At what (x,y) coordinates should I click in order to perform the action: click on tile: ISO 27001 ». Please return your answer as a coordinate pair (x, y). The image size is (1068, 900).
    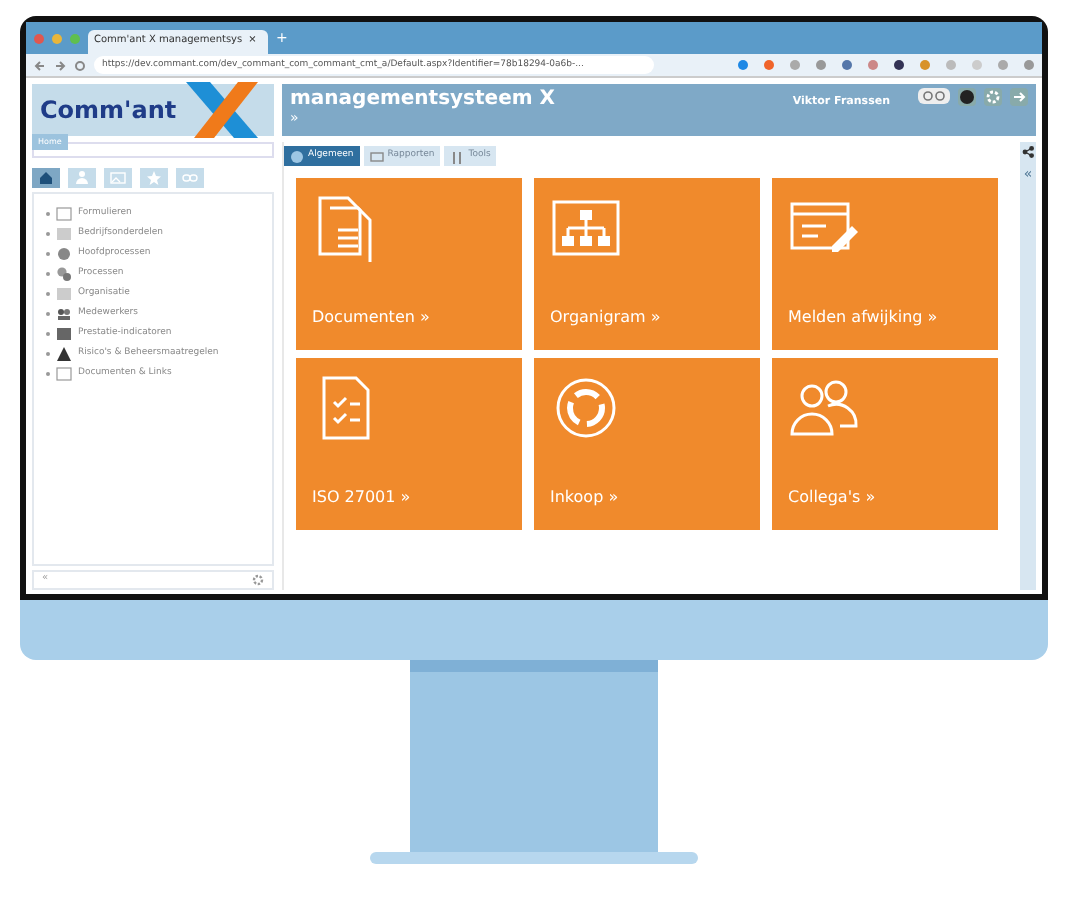
    Looking at the image, I should click on (409, 444).